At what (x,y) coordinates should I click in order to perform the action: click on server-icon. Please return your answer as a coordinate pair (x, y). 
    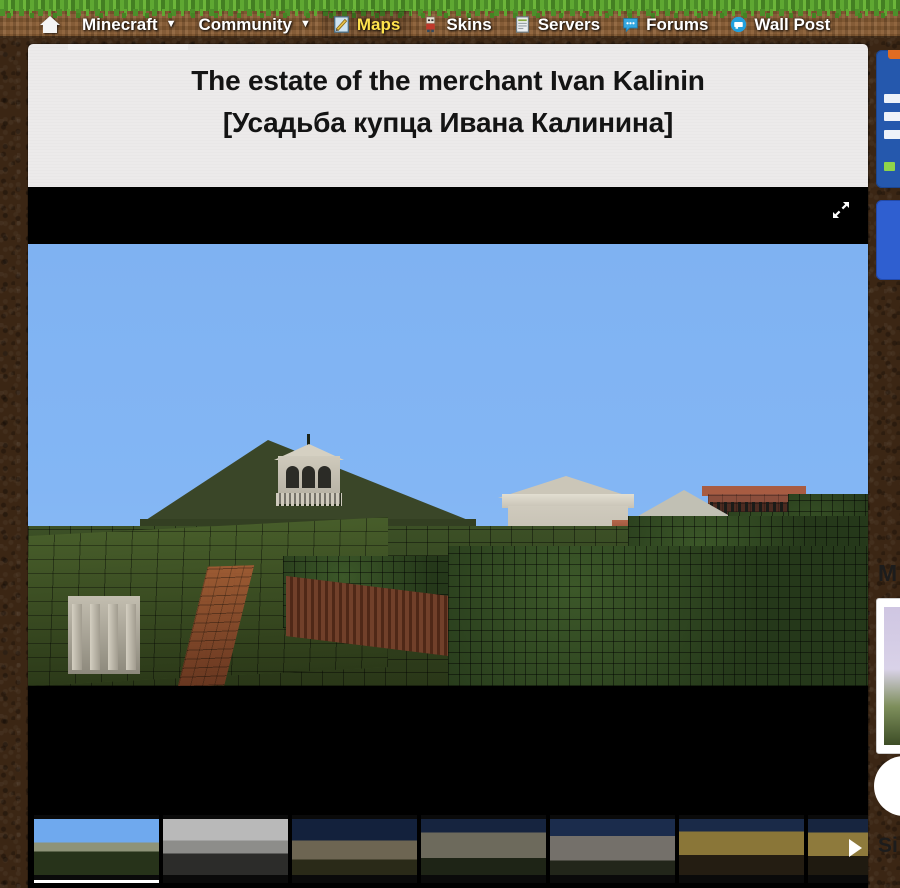
    Looking at the image, I should click on (522, 24).